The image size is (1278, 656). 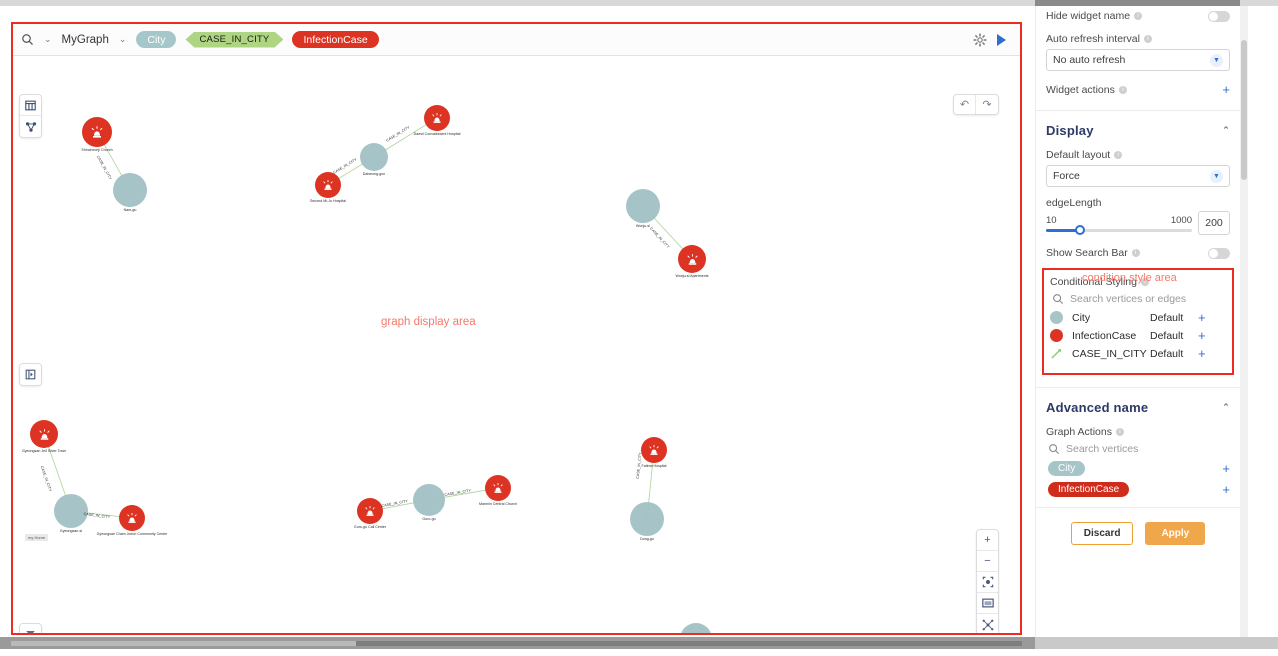 What do you see at coordinates (1138, 176) in the screenshot?
I see `default-layout-select: Force ▼` at bounding box center [1138, 176].